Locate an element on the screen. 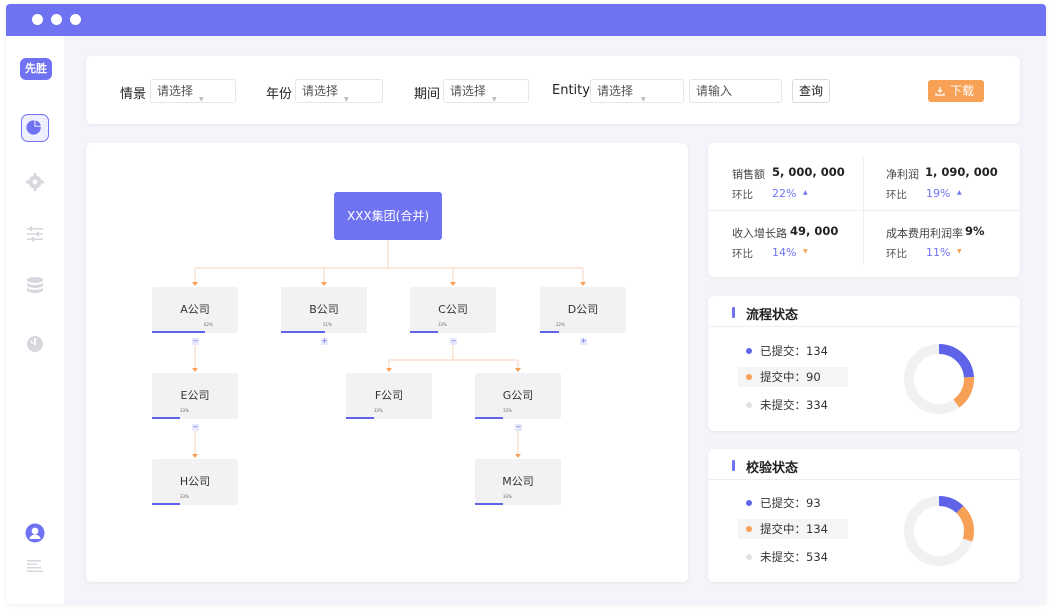 The height and width of the screenshot is (616, 1056). revenue-growth-label: 收入增长路 is located at coordinates (759, 233).